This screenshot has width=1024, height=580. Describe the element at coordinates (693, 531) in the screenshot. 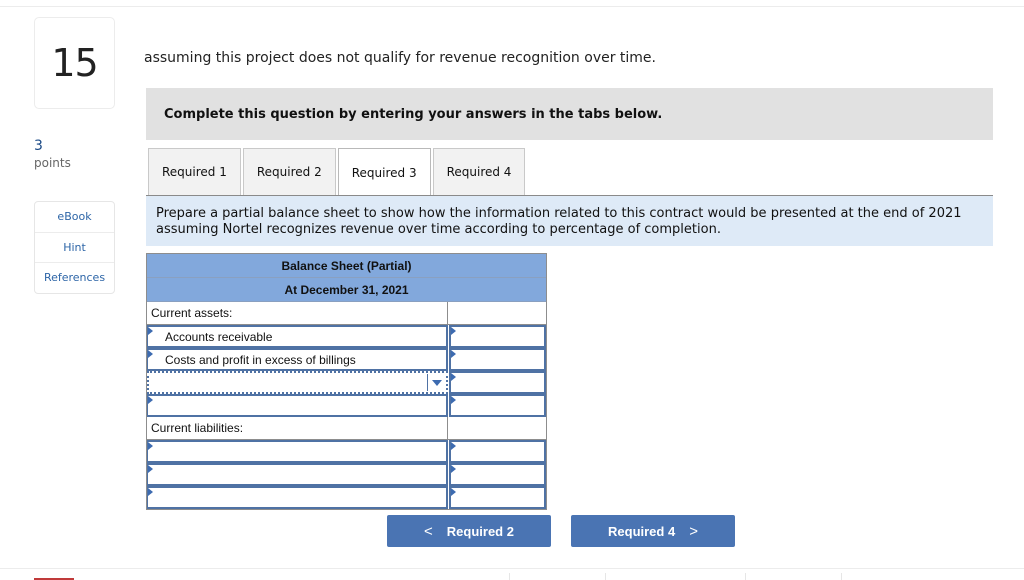

I see `chevron-right-icon: >` at that location.